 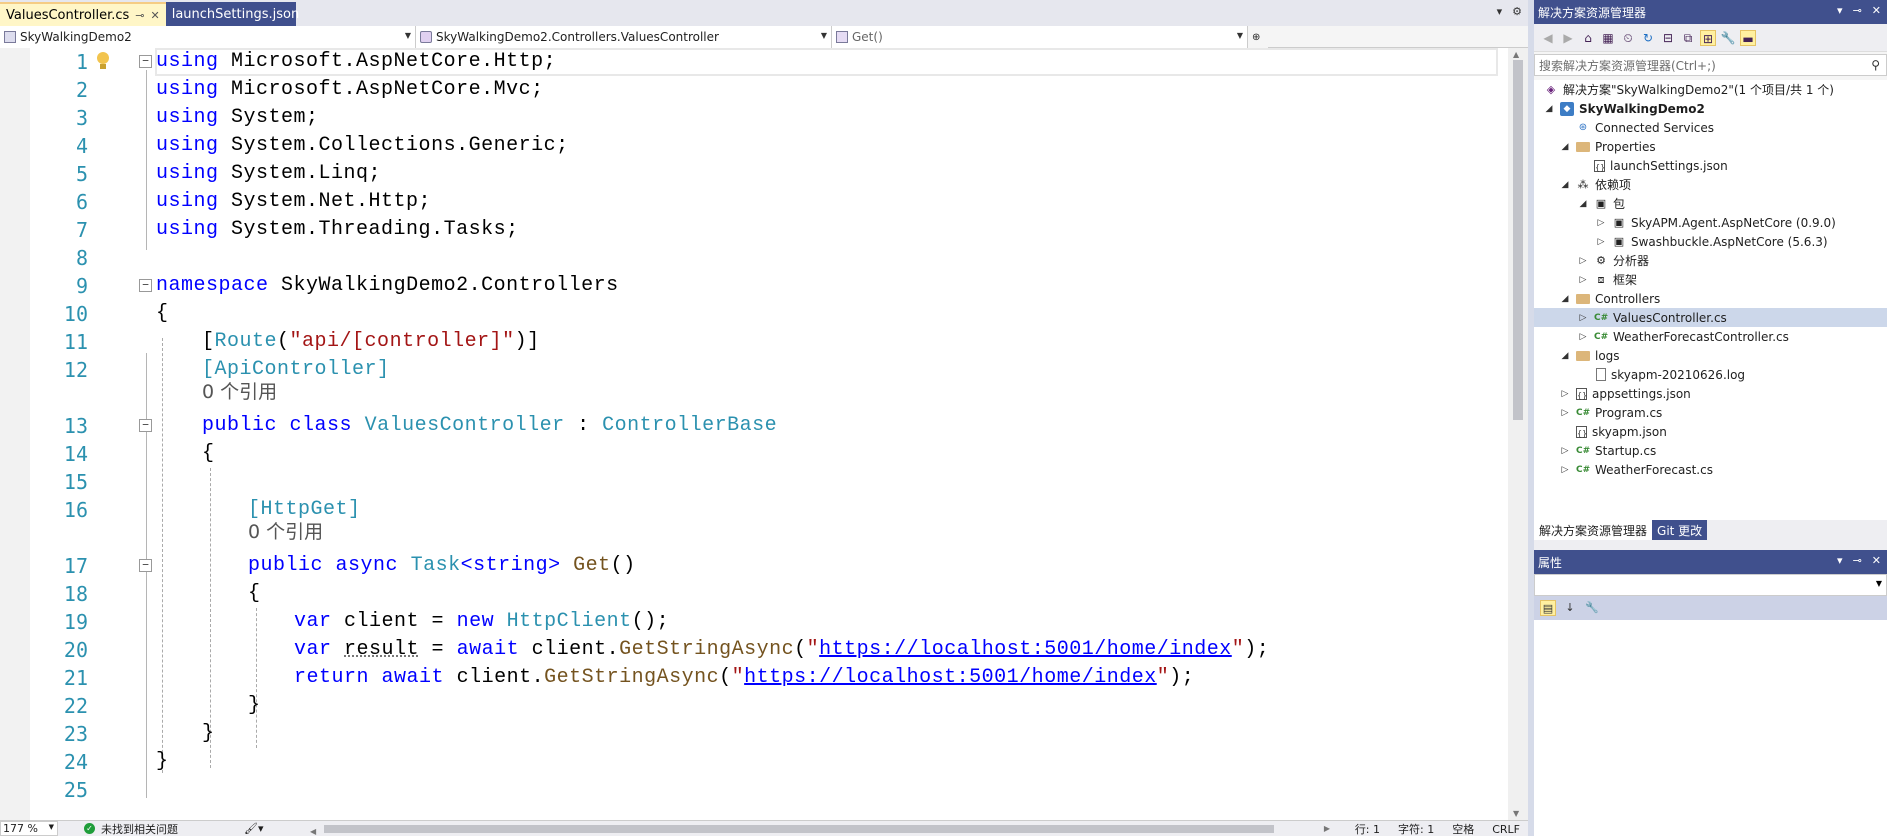 I want to click on preview-toggle-icon: ▬, so click(x=1748, y=37).